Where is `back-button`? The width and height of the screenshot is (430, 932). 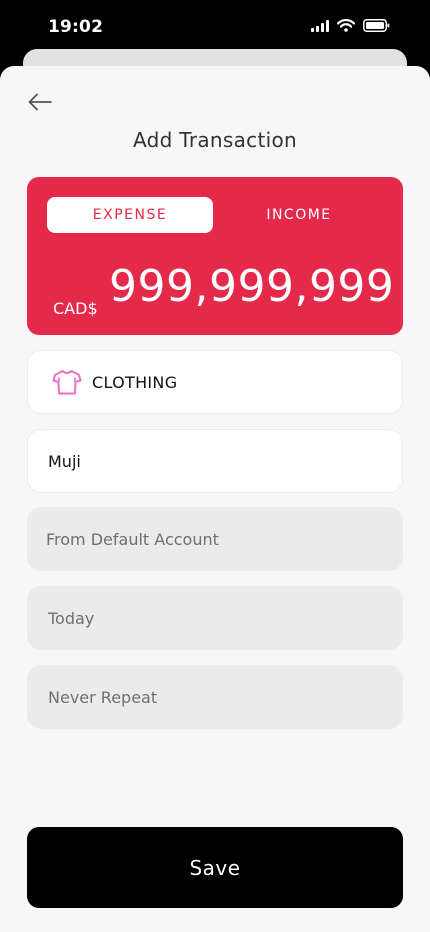 back-button is located at coordinates (40, 102).